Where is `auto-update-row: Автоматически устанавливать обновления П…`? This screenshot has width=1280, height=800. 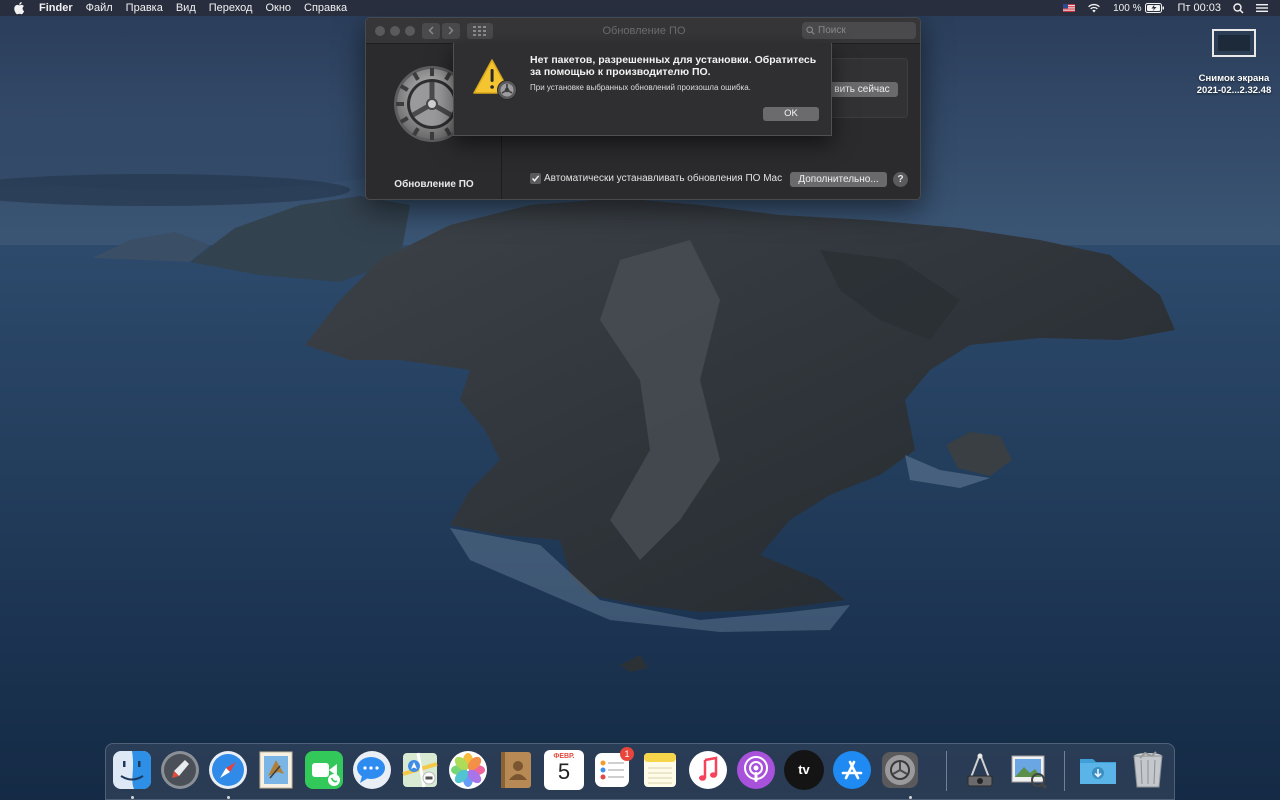 auto-update-row: Автоматически устанавливать обновления П… is located at coordinates (656, 178).